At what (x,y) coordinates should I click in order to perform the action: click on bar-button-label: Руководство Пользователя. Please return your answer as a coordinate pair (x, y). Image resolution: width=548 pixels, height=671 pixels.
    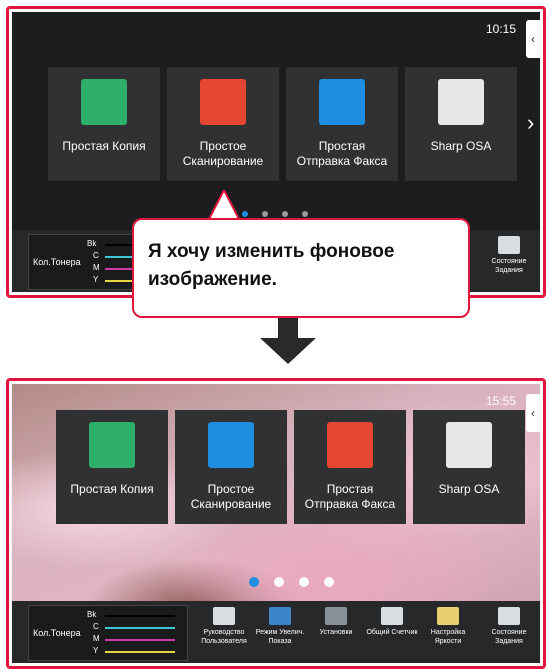
    Looking at the image, I should click on (224, 637).